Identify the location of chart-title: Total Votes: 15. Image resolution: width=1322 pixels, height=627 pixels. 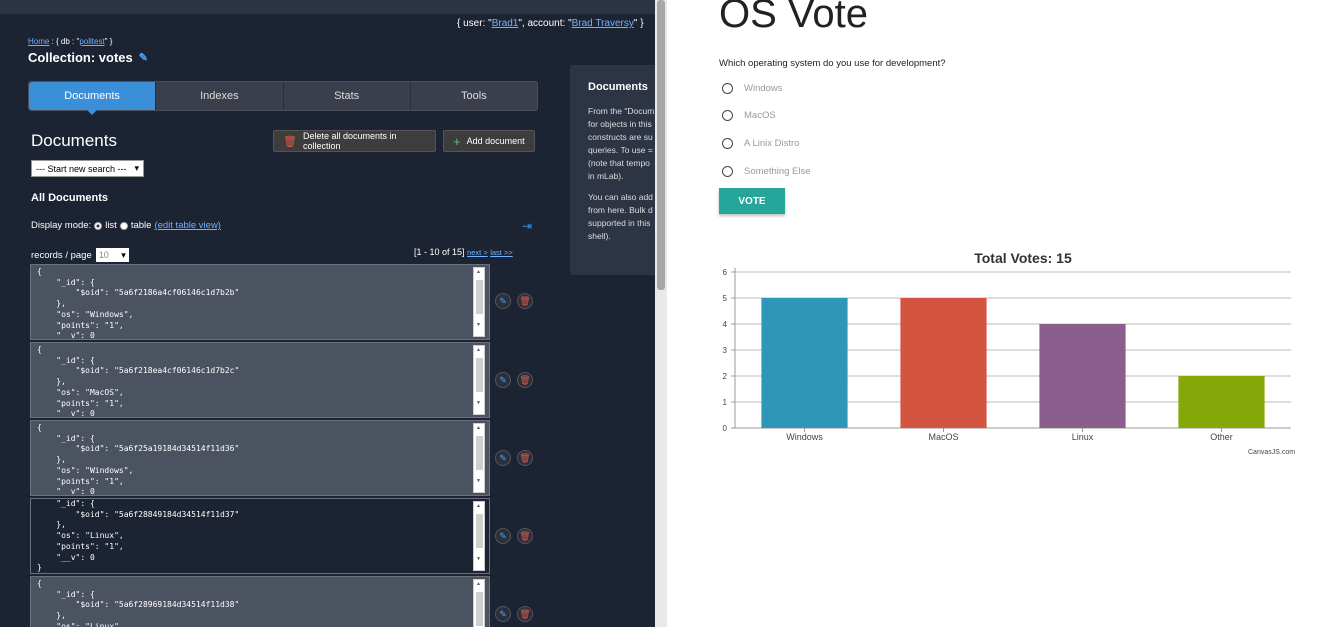
(1023, 258).